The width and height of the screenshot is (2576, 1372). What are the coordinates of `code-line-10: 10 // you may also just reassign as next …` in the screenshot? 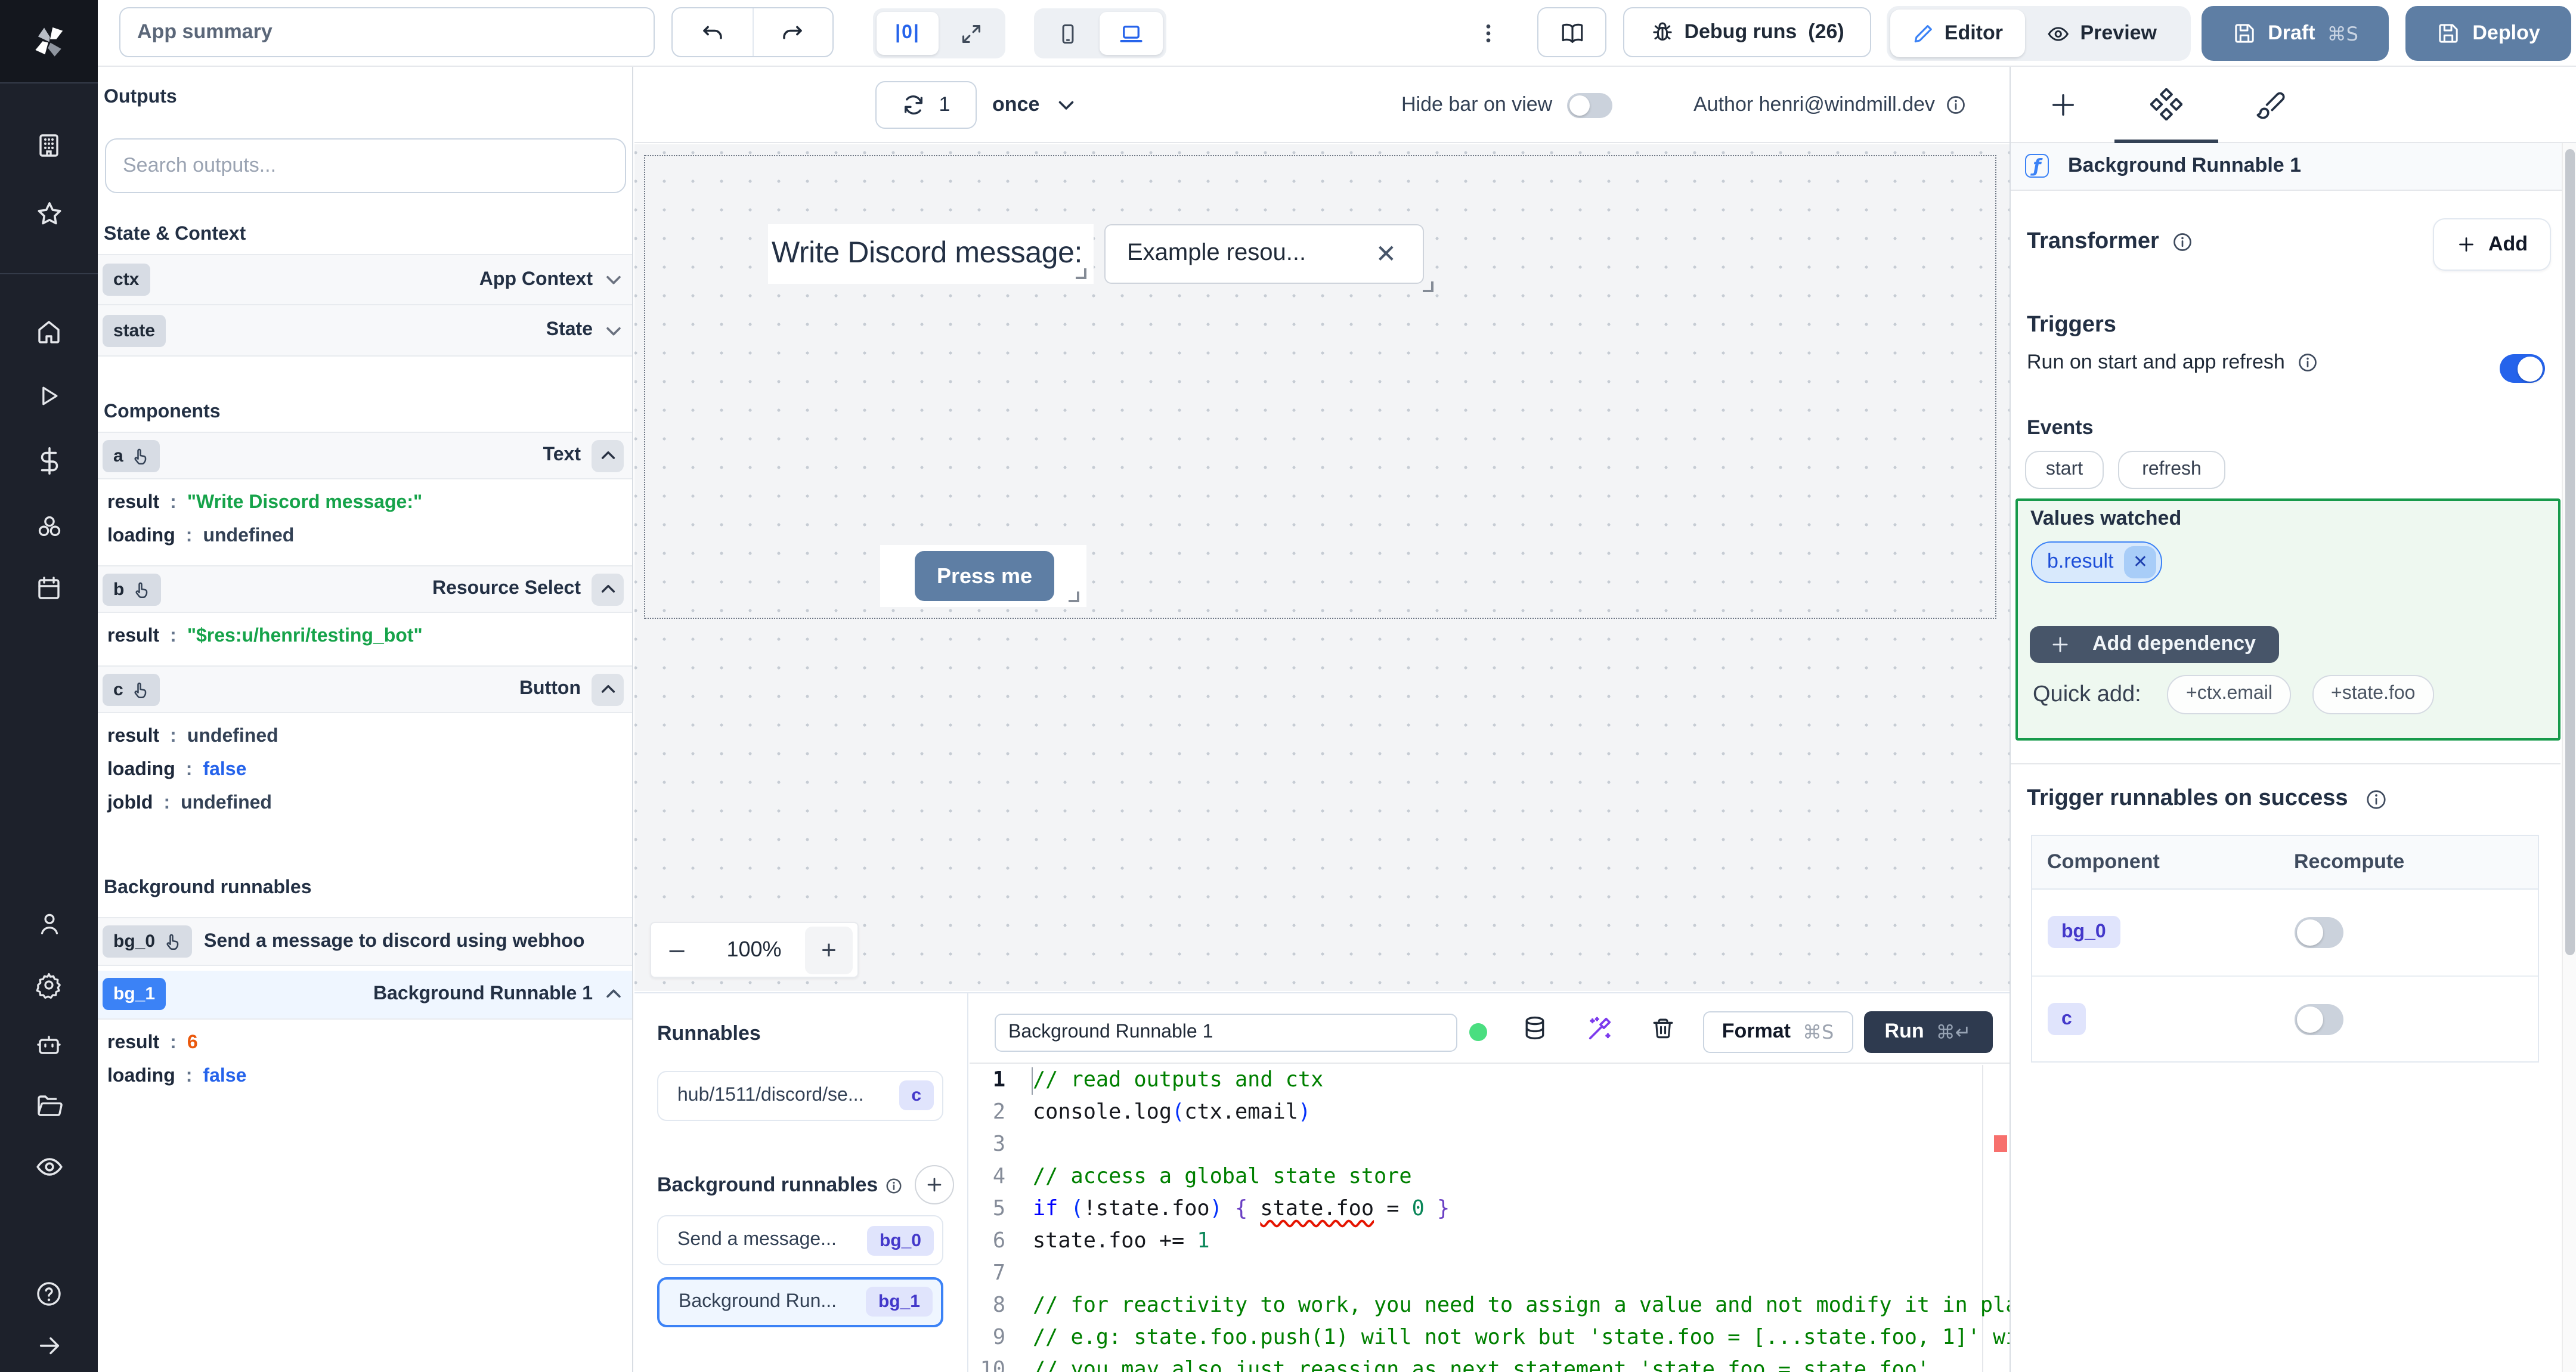 It's located at (1490, 1363).